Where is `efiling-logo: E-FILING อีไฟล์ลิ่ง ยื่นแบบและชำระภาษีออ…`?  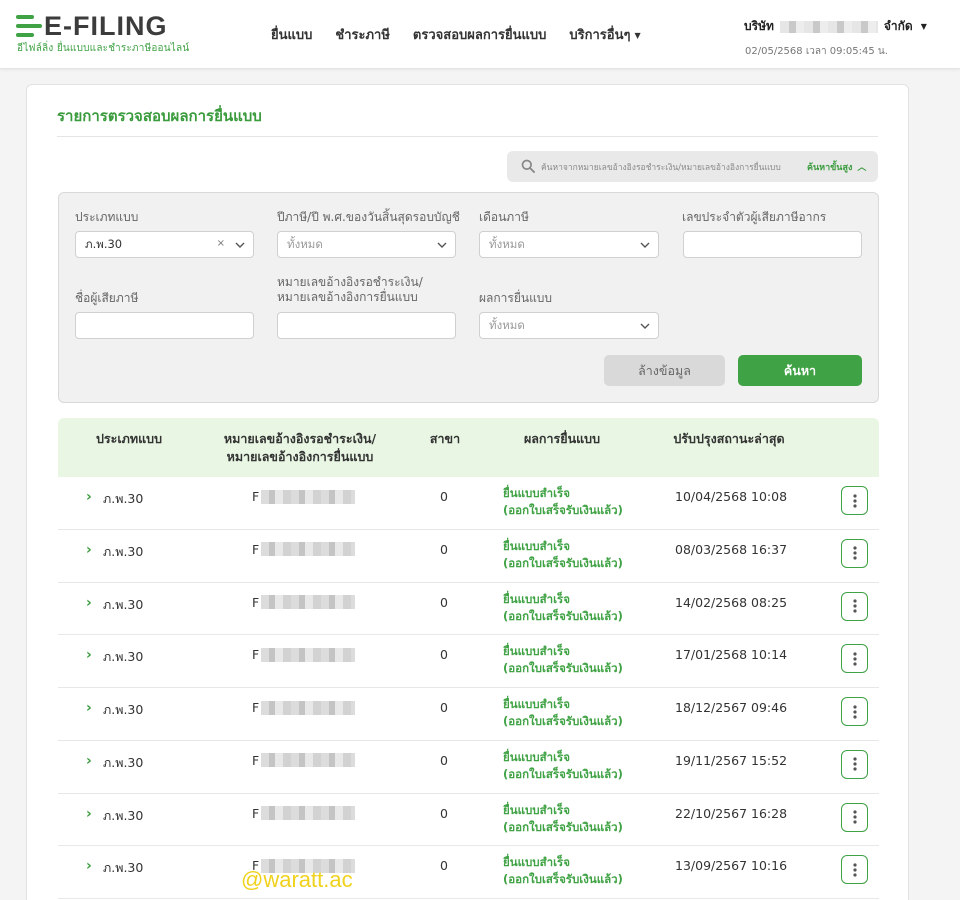 efiling-logo: E-FILING อีไฟล์ลิ่ง ยื่นแบบและชำระภาษีออ… is located at coordinates (101, 34).